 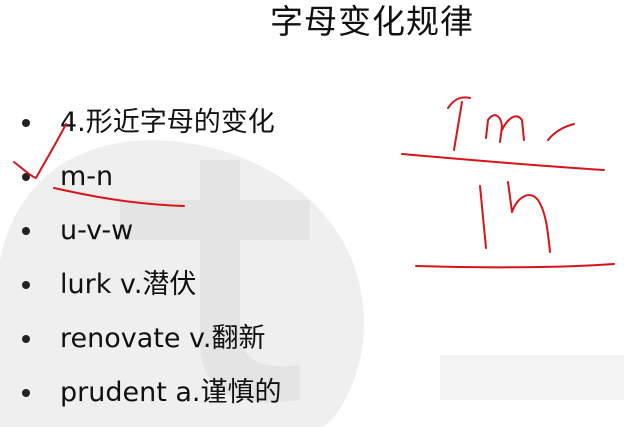 I want to click on bullet-item: u-v-w, so click(x=152, y=231).